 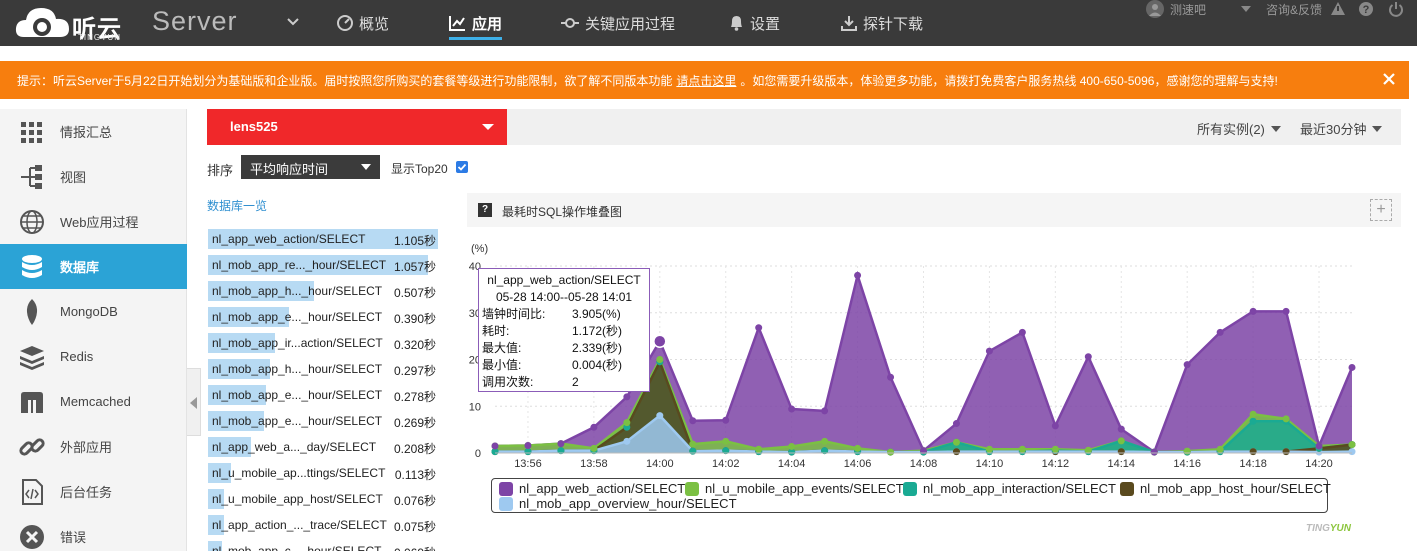 What do you see at coordinates (478, 454) in the screenshot?
I see `y-tick-label: 0` at bounding box center [478, 454].